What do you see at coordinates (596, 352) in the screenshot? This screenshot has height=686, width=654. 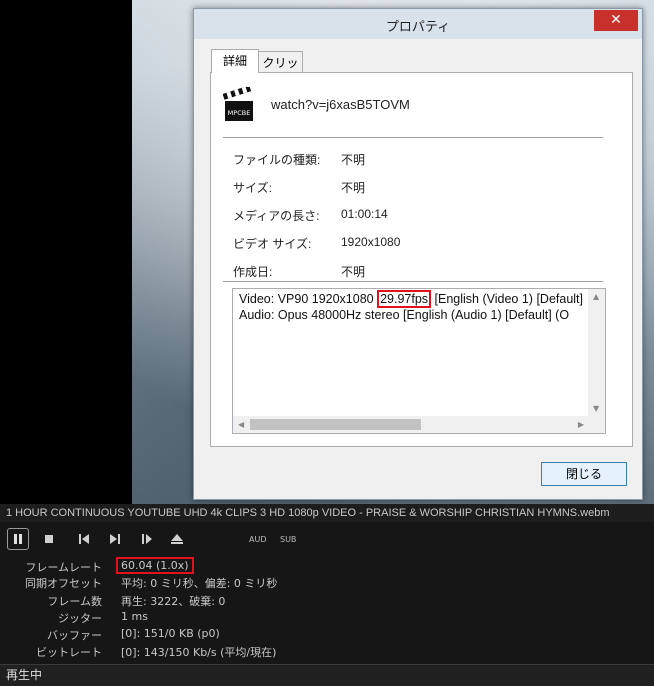 I see `vertical-scrollbar: ▲ ▼` at bounding box center [596, 352].